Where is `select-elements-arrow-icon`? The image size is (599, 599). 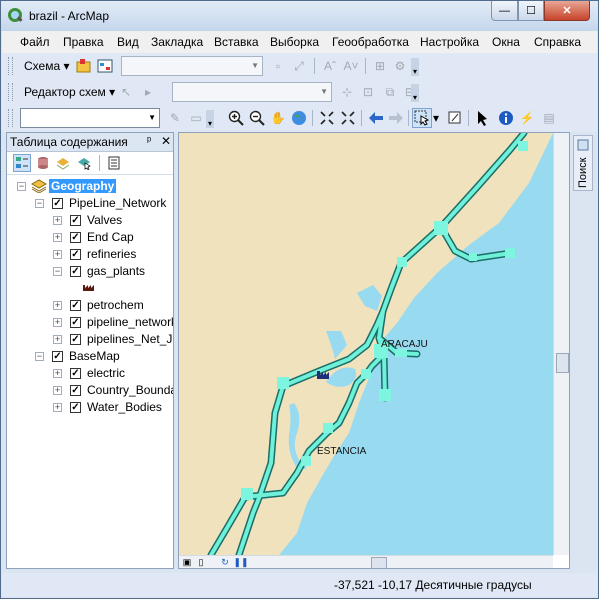
select-elements-arrow-icon is located at coordinates (482, 118).